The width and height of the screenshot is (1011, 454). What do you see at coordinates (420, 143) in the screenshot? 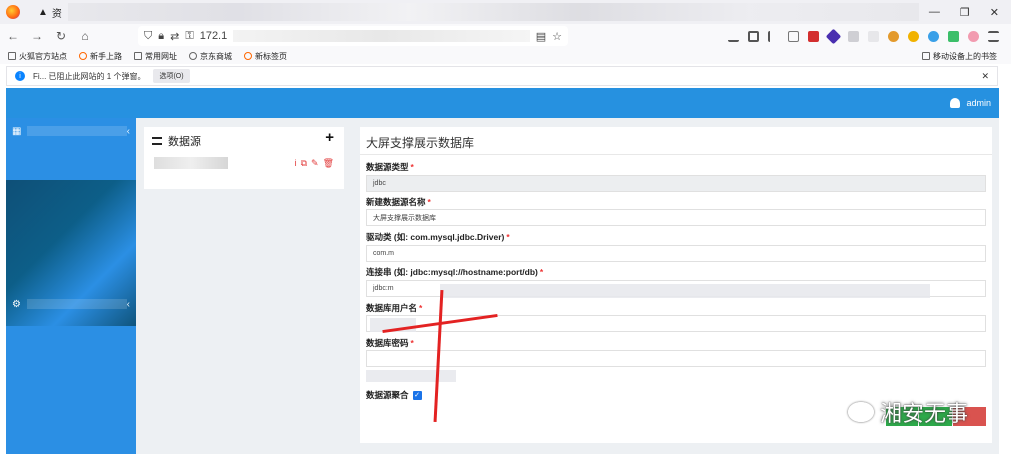
I see `form-title: 大屏支撑展示数据库` at bounding box center [420, 143].